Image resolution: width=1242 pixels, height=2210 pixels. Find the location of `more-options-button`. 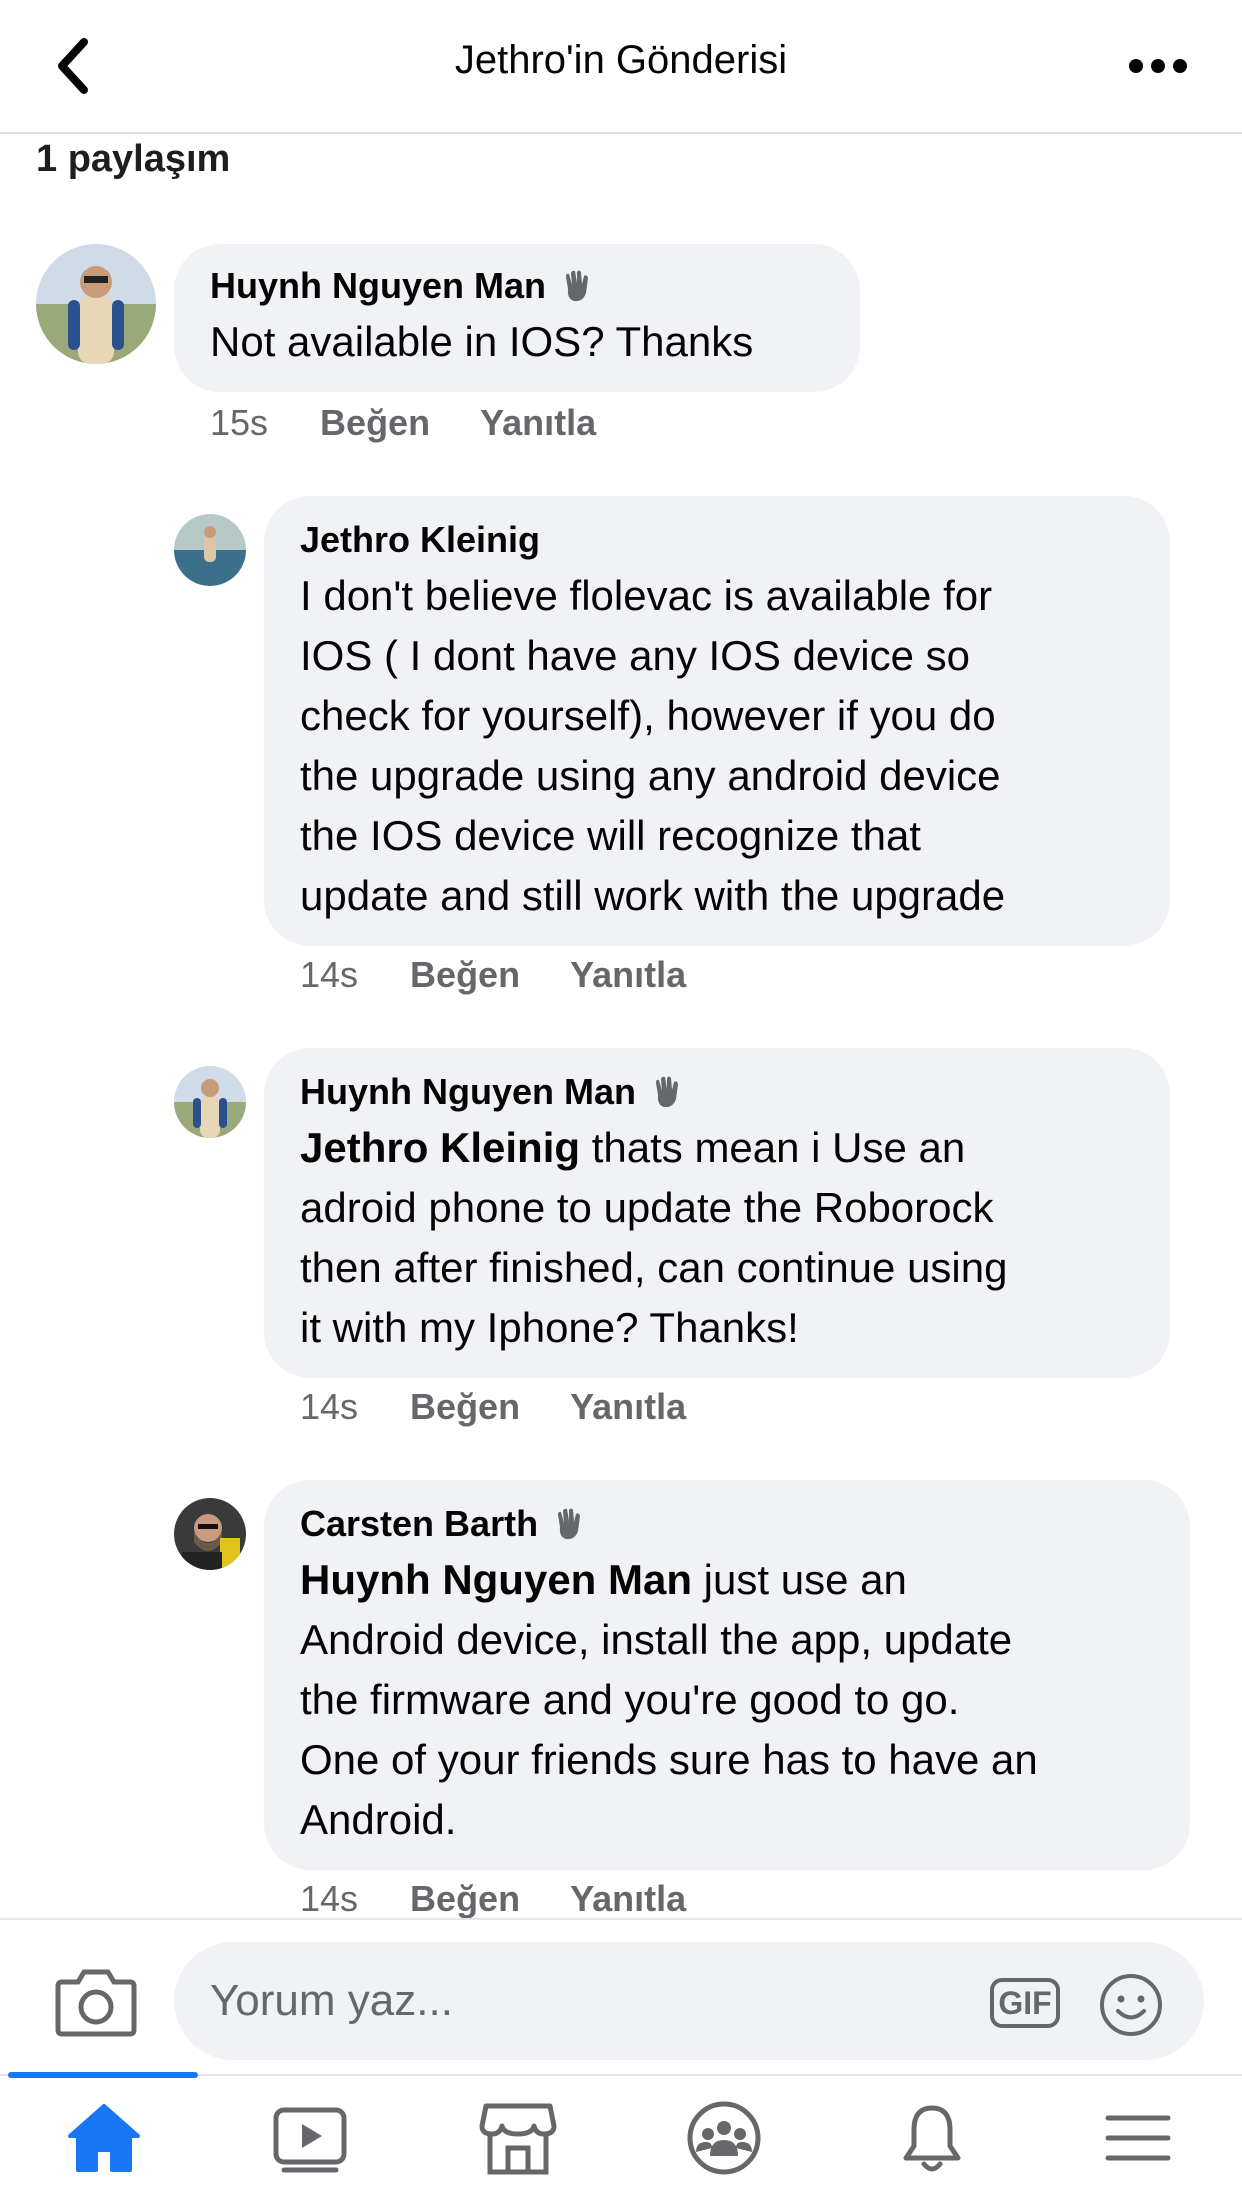

more-options-button is located at coordinates (1158, 66).